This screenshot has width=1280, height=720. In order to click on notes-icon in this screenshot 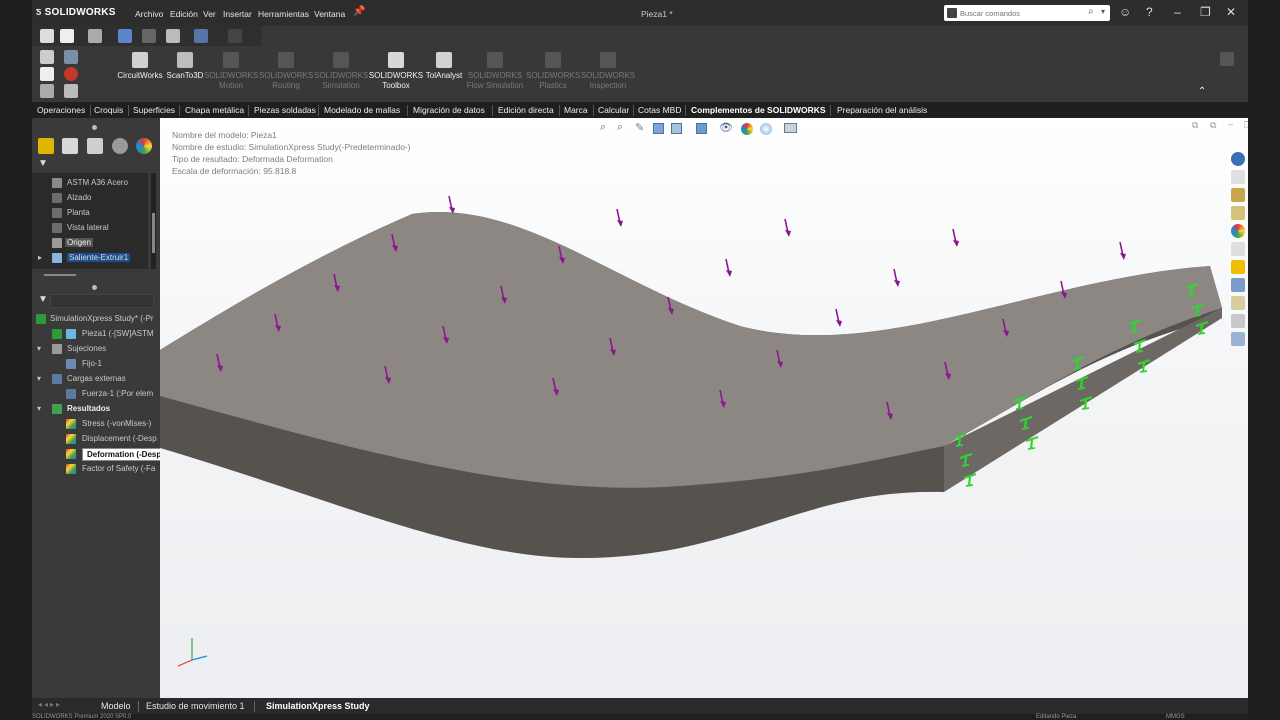, I will do `click(1238, 303)`.